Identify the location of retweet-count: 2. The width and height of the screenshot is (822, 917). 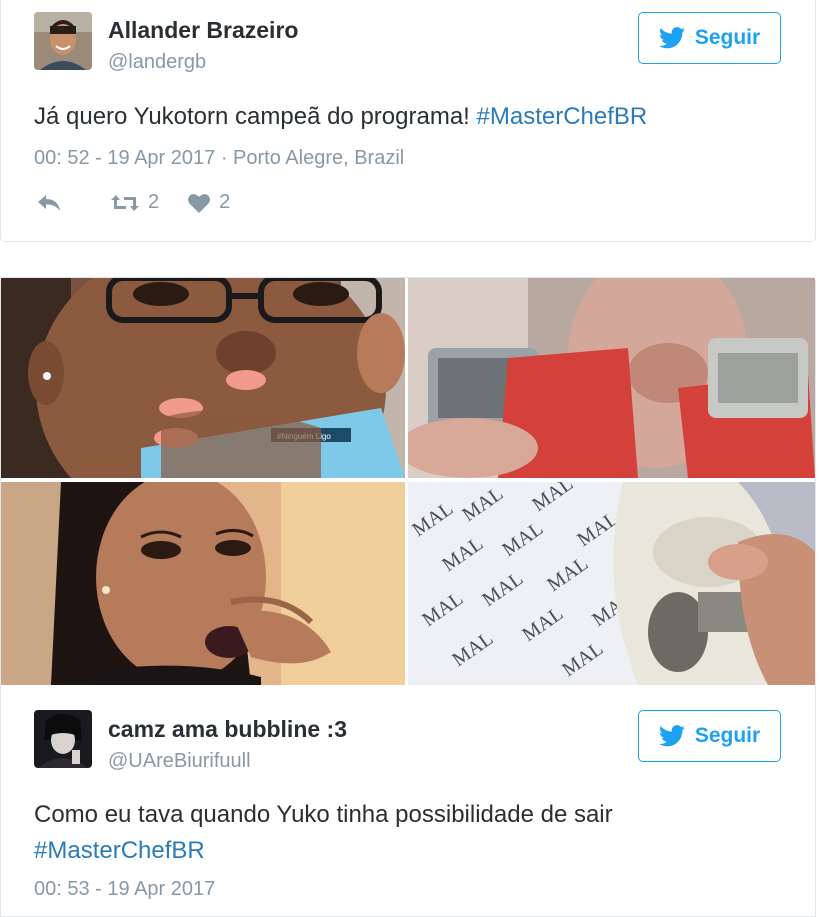
(154, 202).